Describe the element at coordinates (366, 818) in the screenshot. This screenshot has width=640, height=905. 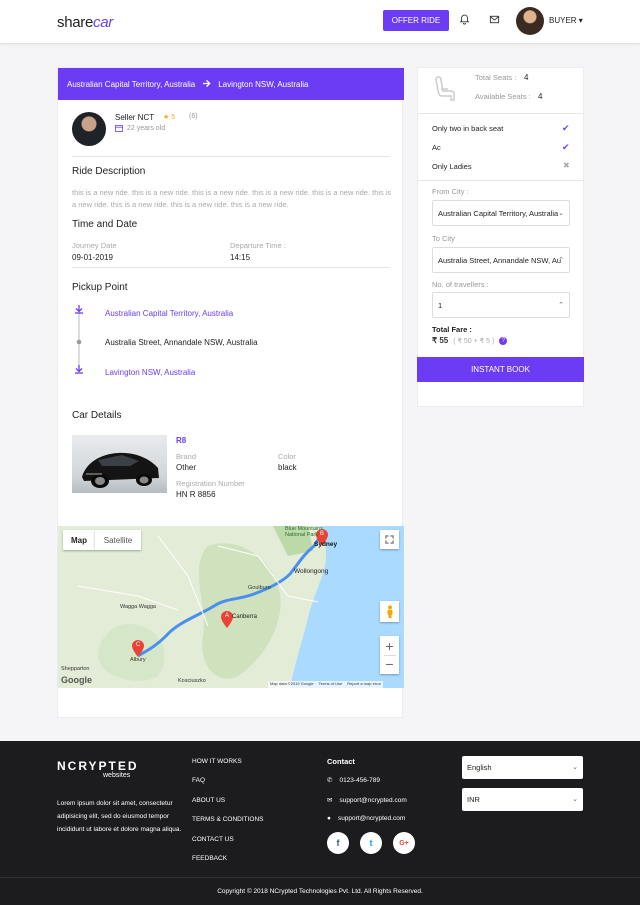
I see `contact-email-2: ● support@ncrypted.com` at that location.